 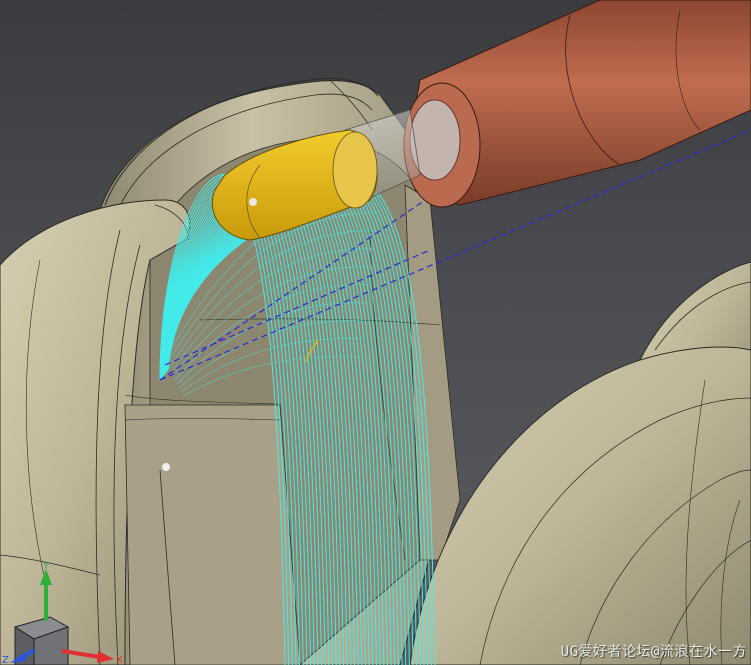 What do you see at coordinates (119, 660) in the screenshot?
I see `x-axis-label: X` at bounding box center [119, 660].